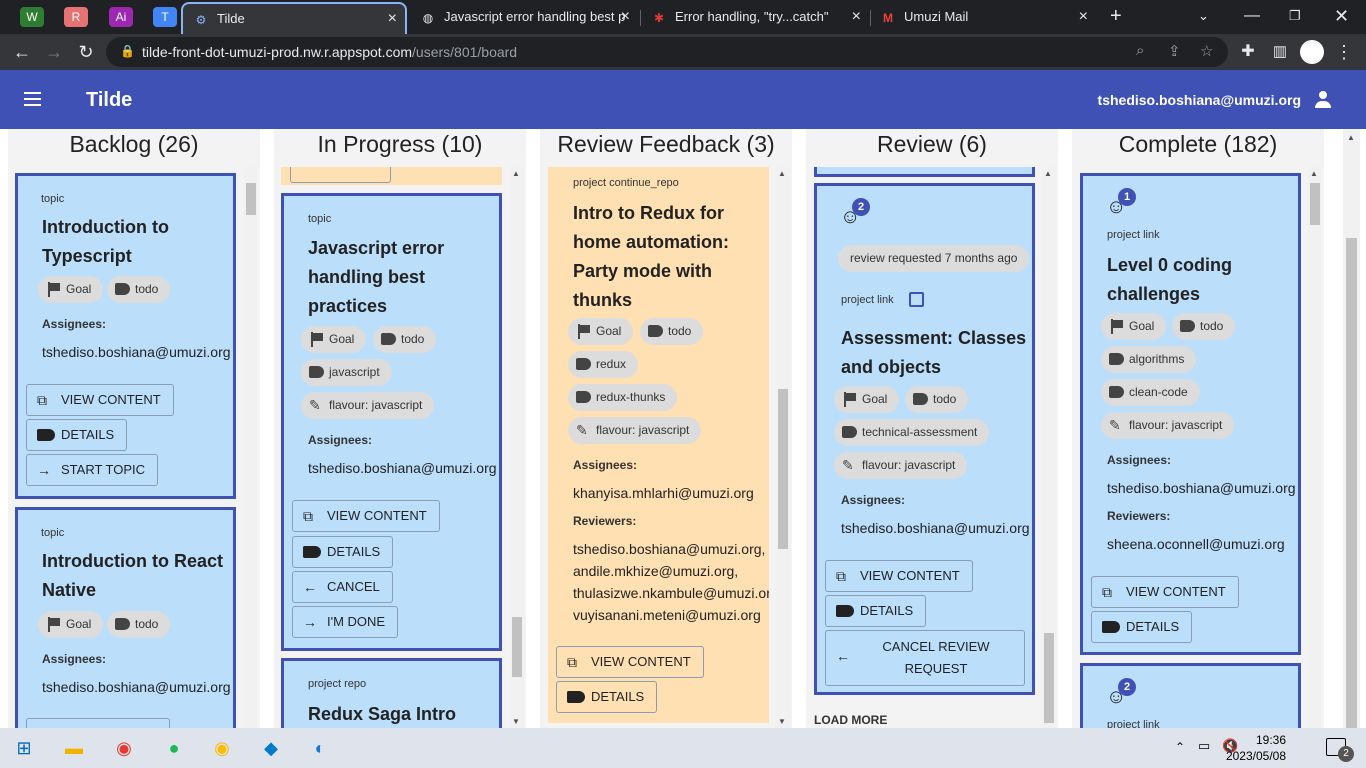 This screenshot has height=768, width=1366. Describe the element at coordinates (1133, 723) in the screenshot. I see `card-type: project link` at that location.